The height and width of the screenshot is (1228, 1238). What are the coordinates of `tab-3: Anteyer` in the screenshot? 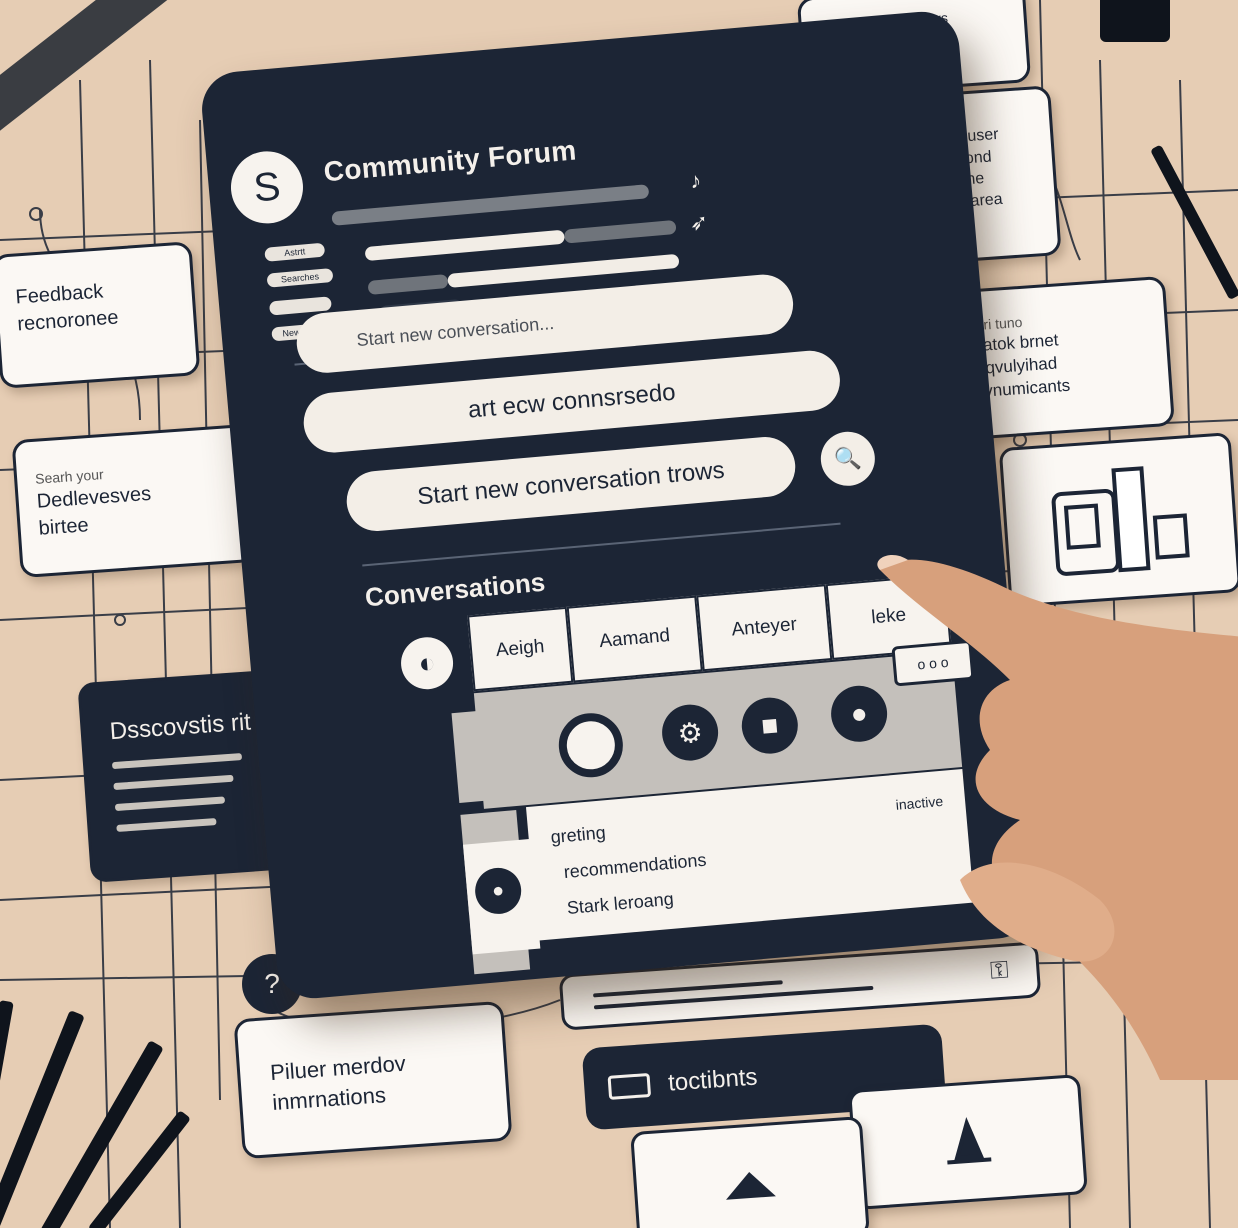 It's located at (764, 628).